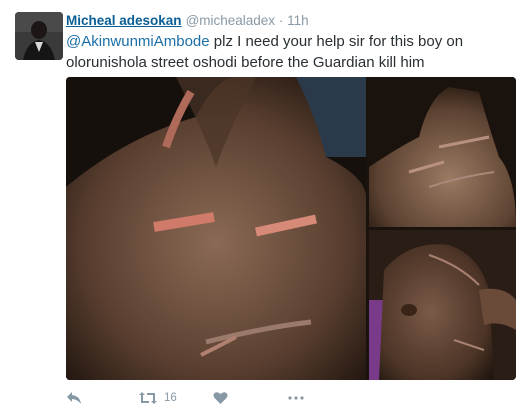  I want to click on retweet-count: 16, so click(170, 398).